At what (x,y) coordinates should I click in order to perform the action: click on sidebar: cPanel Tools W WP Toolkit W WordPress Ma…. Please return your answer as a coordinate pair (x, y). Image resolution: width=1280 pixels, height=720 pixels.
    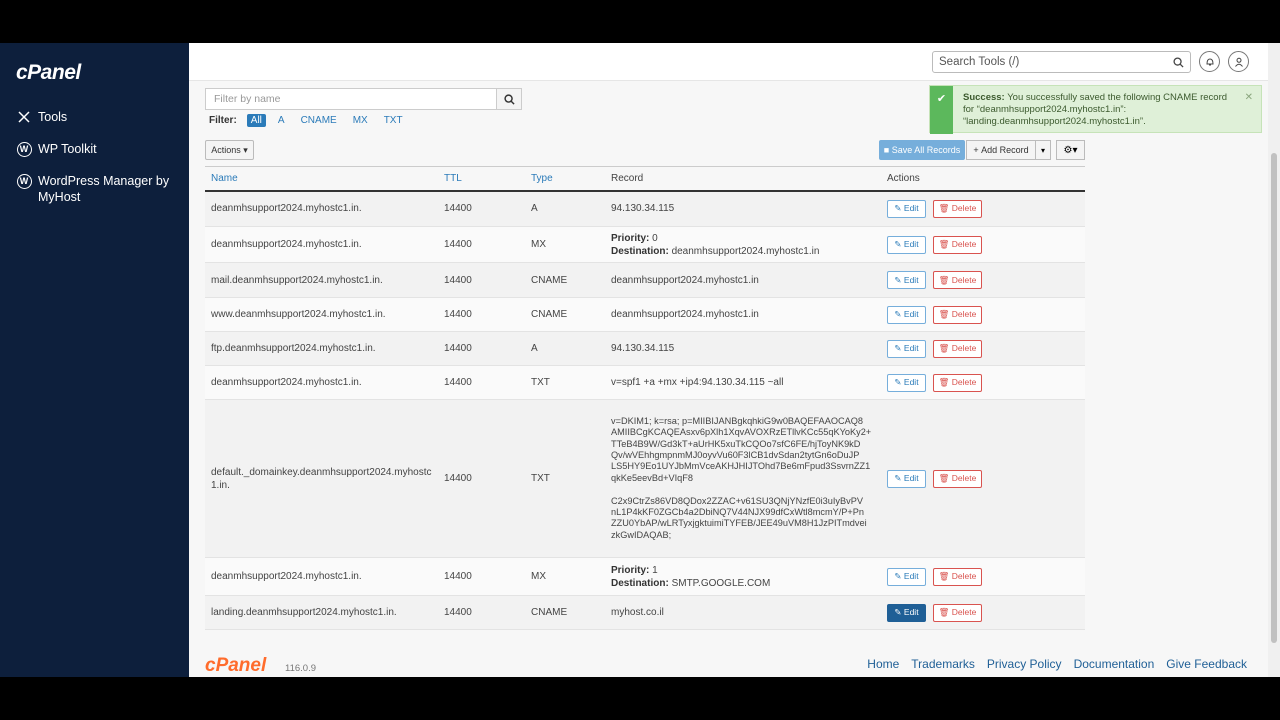
    Looking at the image, I should click on (94, 360).